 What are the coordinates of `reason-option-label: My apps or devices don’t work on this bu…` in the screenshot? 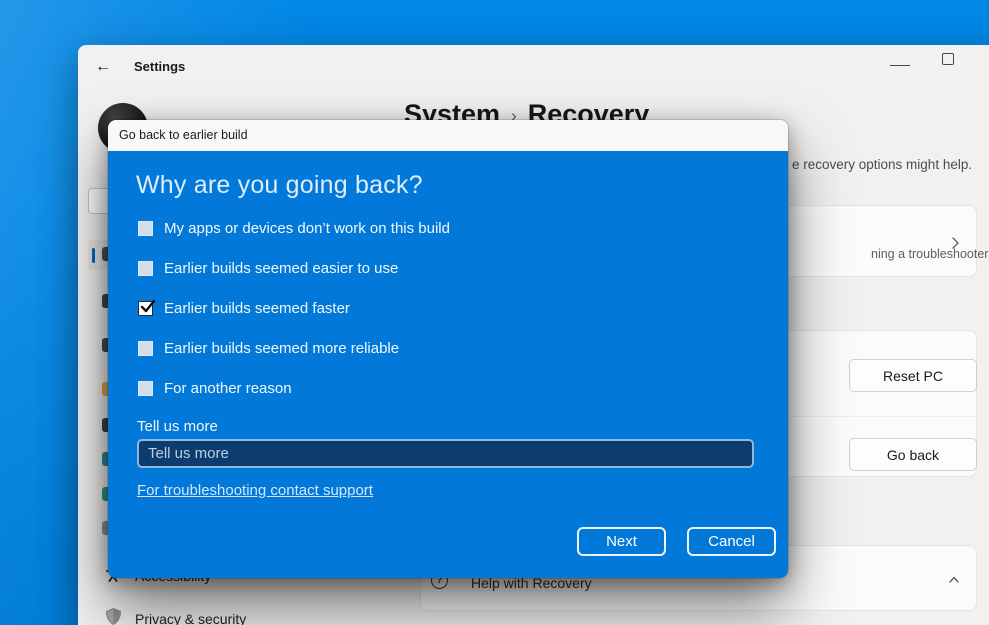 It's located at (307, 228).